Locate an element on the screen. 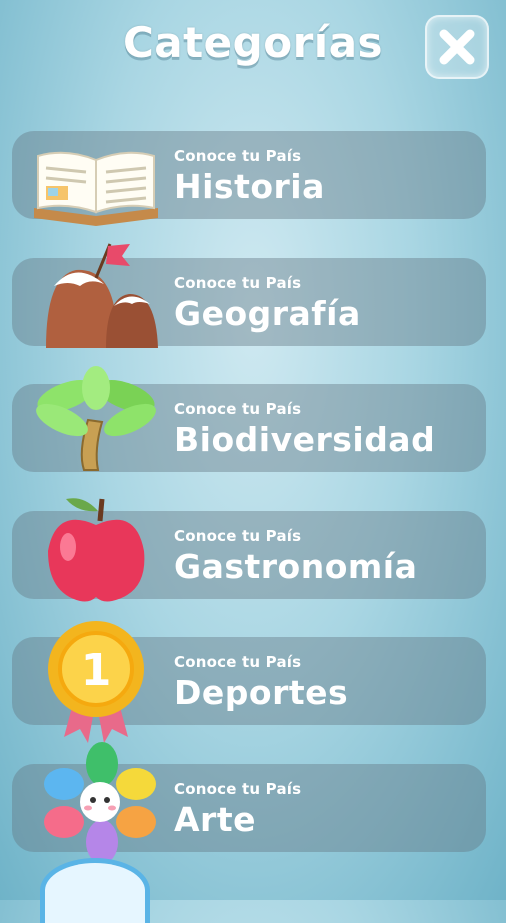  category-label: Deportes is located at coordinates (261, 692).